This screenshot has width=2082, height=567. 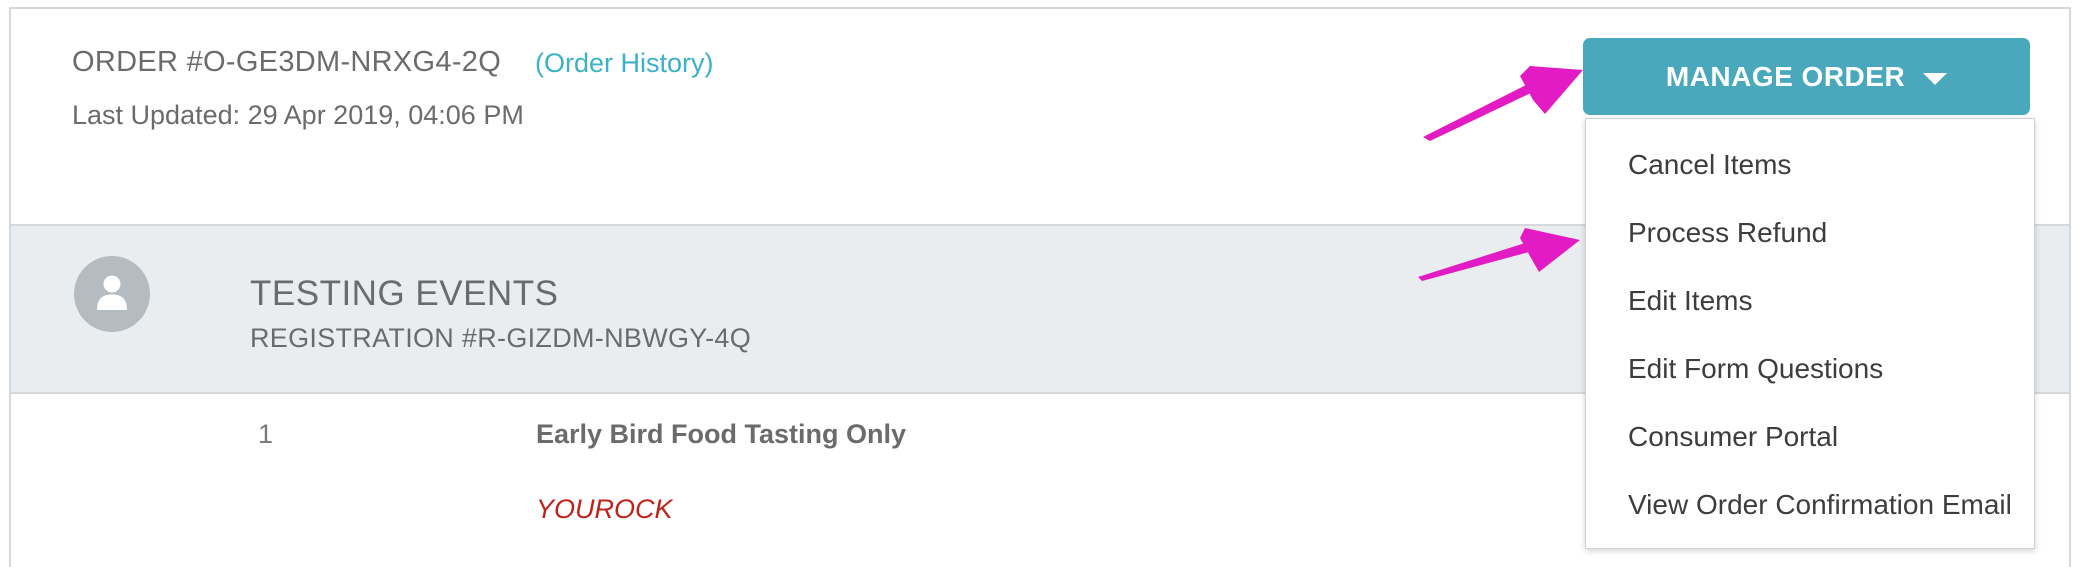 I want to click on item-name: Early Bird Food Tasting Only, so click(x=721, y=434).